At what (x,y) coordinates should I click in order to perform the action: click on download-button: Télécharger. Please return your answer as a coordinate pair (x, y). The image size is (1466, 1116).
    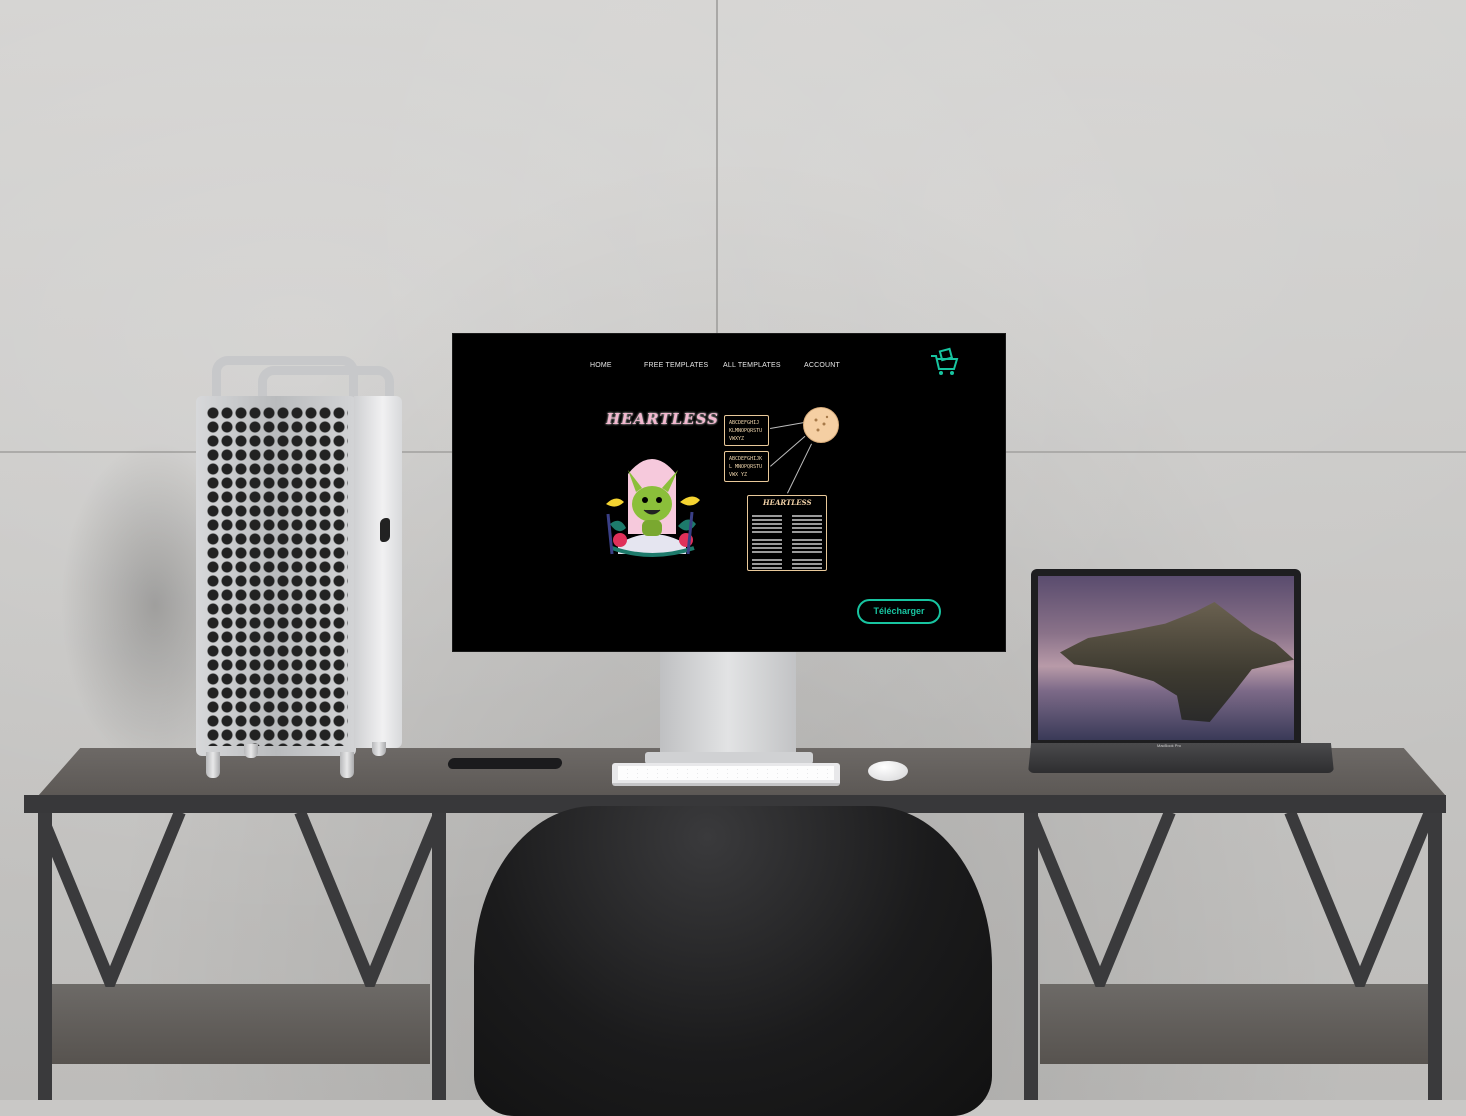
    Looking at the image, I should click on (899, 611).